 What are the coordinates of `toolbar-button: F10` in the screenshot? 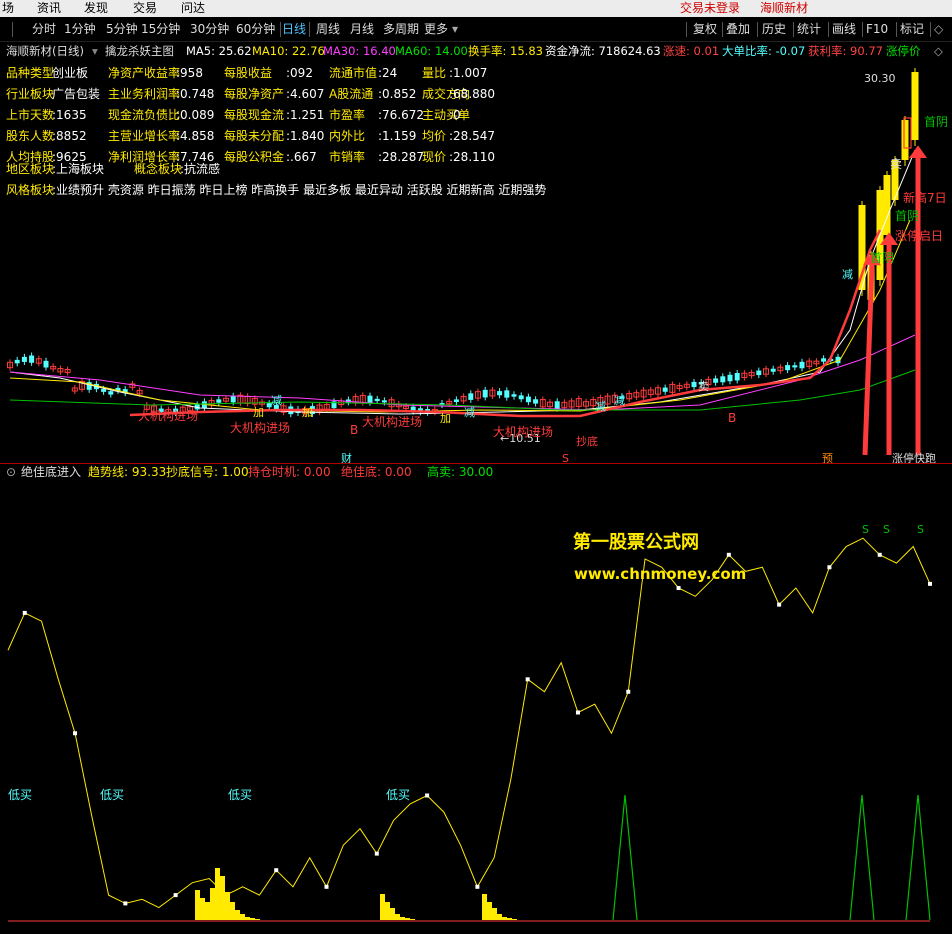 It's located at (877, 29).